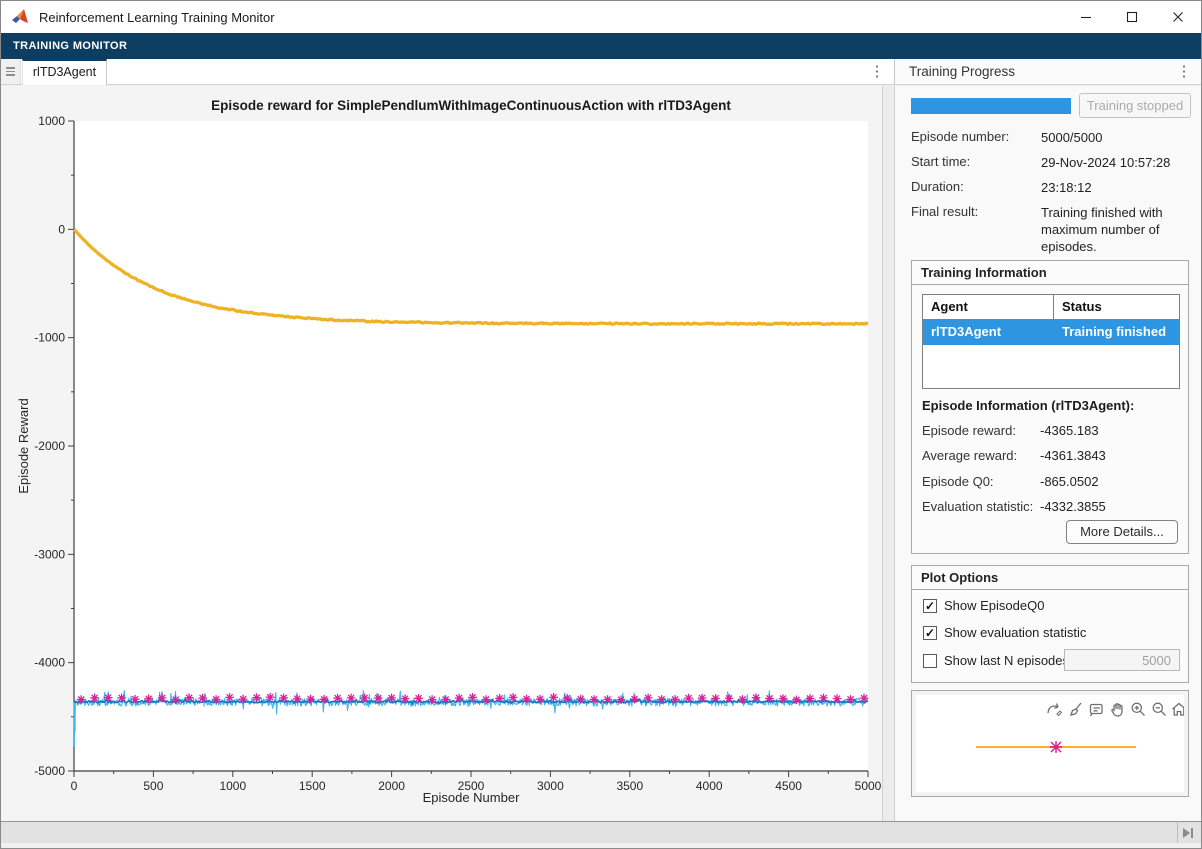  Describe the element at coordinates (49, 338) in the screenshot. I see `svg-text: -1000` at that location.